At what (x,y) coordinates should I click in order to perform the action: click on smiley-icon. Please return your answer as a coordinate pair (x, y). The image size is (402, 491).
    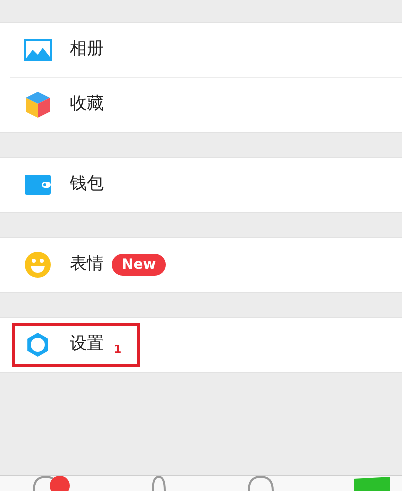
    Looking at the image, I should click on (38, 265).